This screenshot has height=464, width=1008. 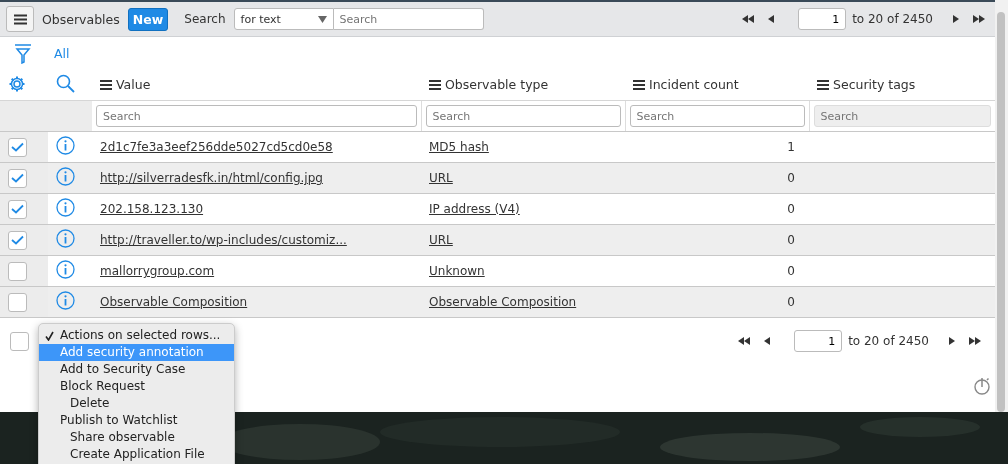 I want to click on menu-button, so click(x=20, y=19).